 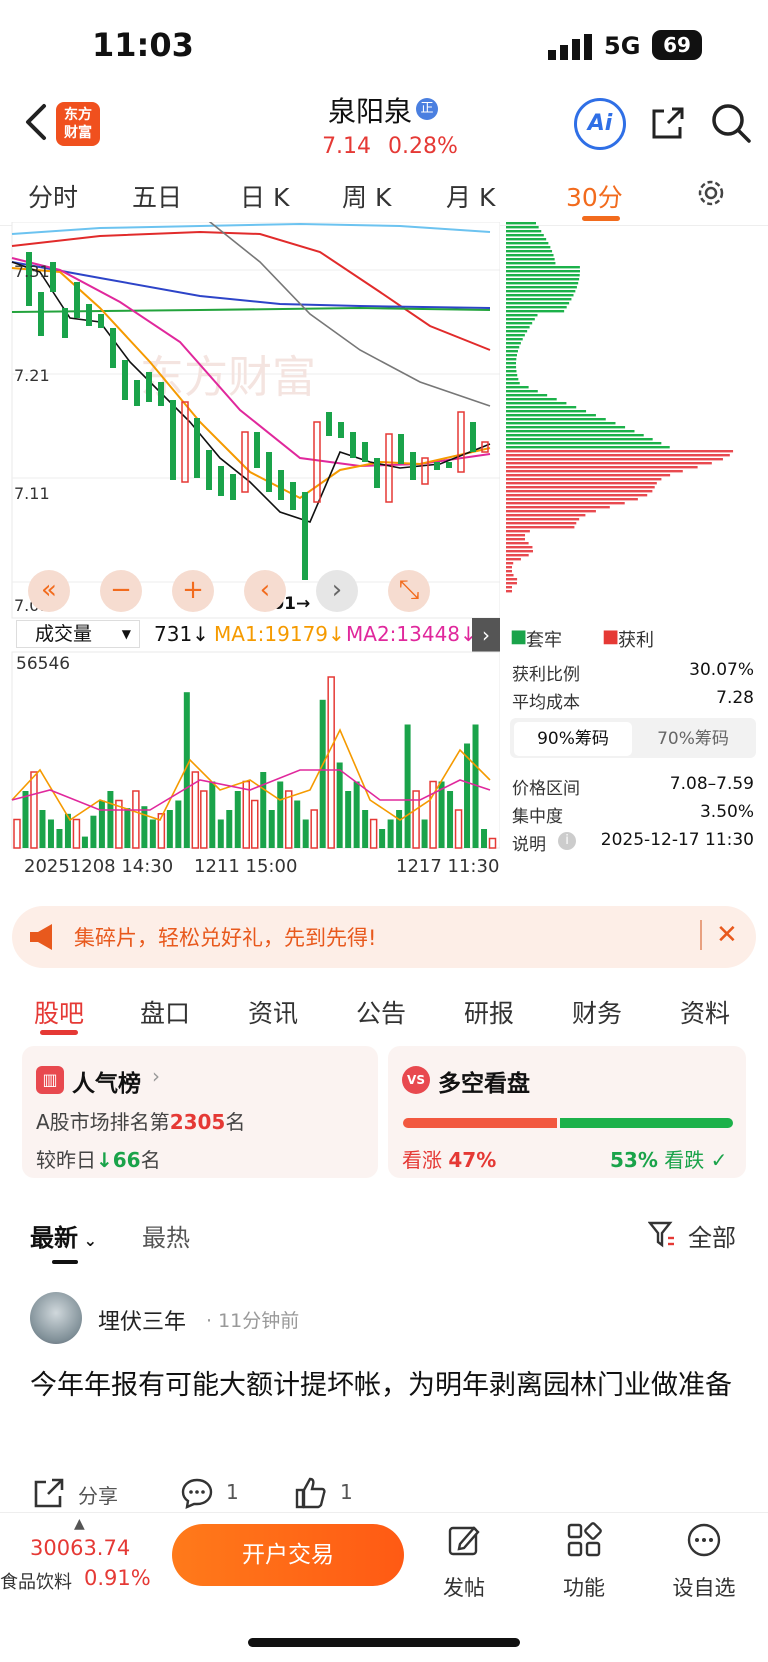 What do you see at coordinates (573, 739) in the screenshot?
I see `tab-chip-90: 90%筹码` at bounding box center [573, 739].